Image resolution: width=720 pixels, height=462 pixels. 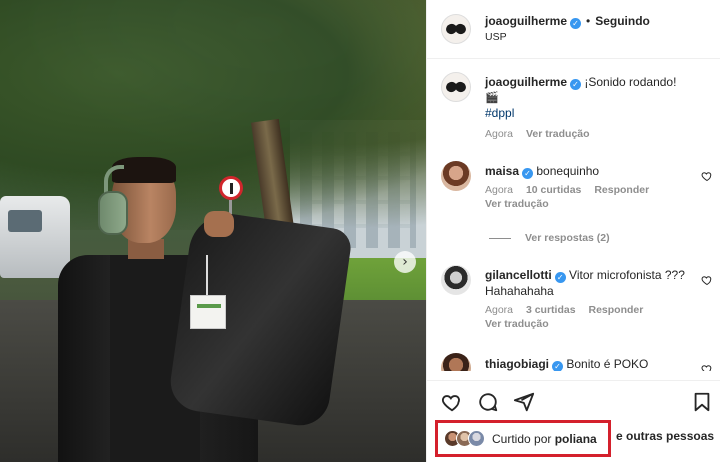 What do you see at coordinates (219, 224) in the screenshot?
I see `photo-hand` at bounding box center [219, 224].